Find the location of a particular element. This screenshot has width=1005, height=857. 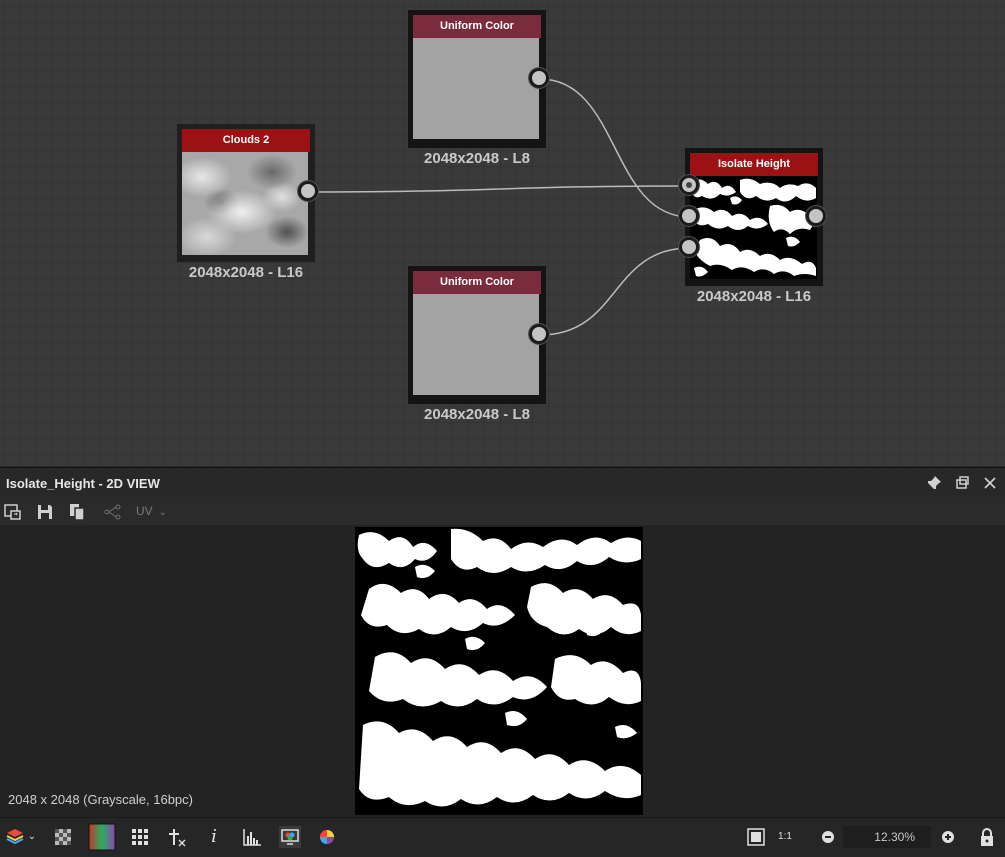

layers-icon is located at coordinates (15, 837).